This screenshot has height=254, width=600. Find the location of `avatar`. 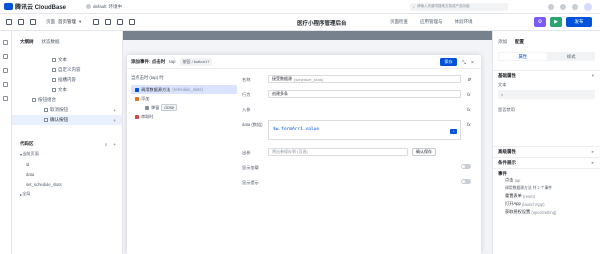

avatar is located at coordinates (588, 6).